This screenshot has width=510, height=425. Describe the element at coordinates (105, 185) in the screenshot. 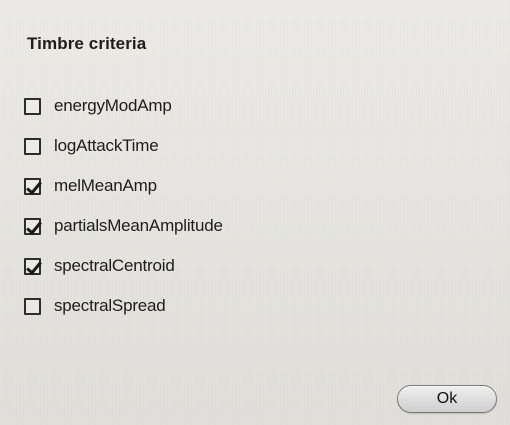

I see `melmeanamp-label: melMeanAmp` at that location.